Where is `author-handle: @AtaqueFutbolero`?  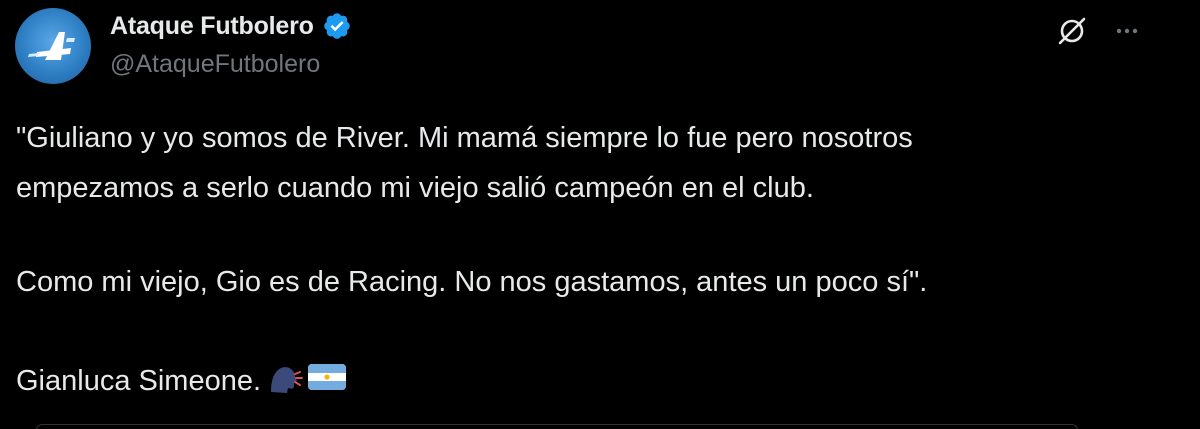 author-handle: @AtaqueFutbolero is located at coordinates (215, 64).